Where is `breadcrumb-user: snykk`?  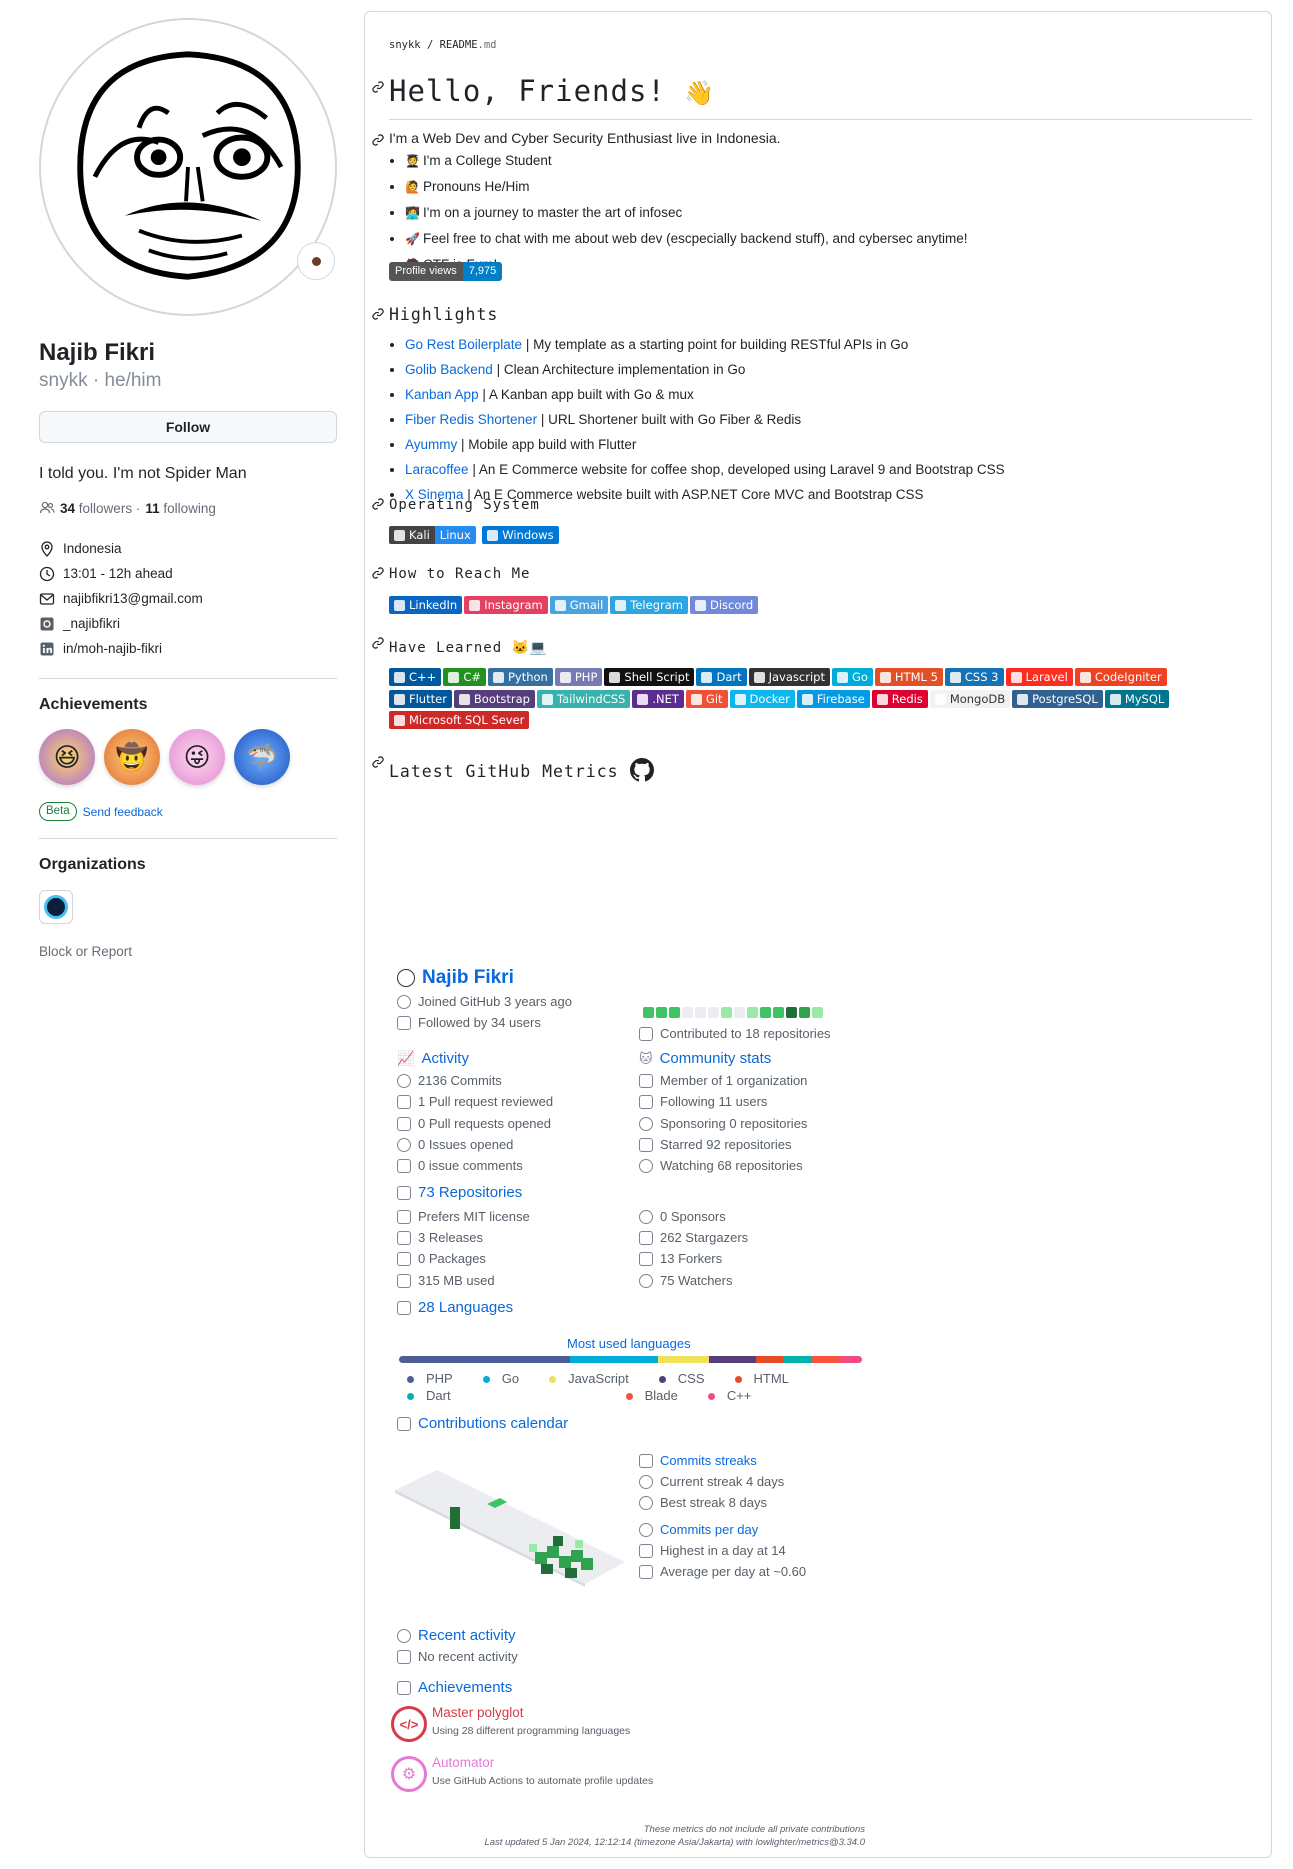 breadcrumb-user: snykk is located at coordinates (405, 45).